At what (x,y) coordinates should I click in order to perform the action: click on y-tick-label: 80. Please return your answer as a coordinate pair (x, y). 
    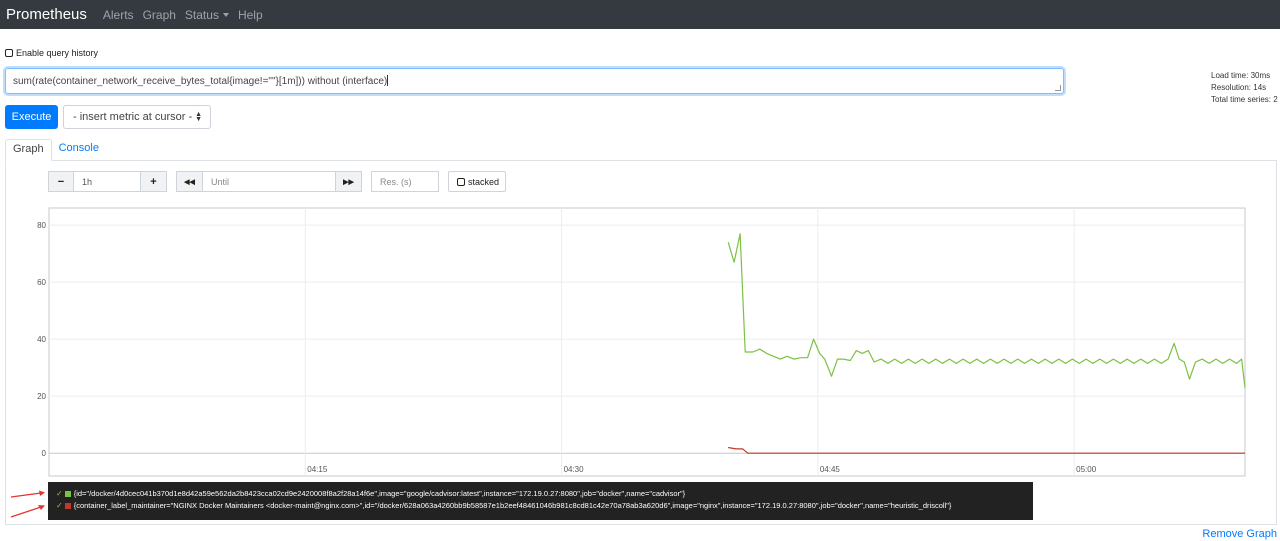
    Looking at the image, I should click on (41, 225).